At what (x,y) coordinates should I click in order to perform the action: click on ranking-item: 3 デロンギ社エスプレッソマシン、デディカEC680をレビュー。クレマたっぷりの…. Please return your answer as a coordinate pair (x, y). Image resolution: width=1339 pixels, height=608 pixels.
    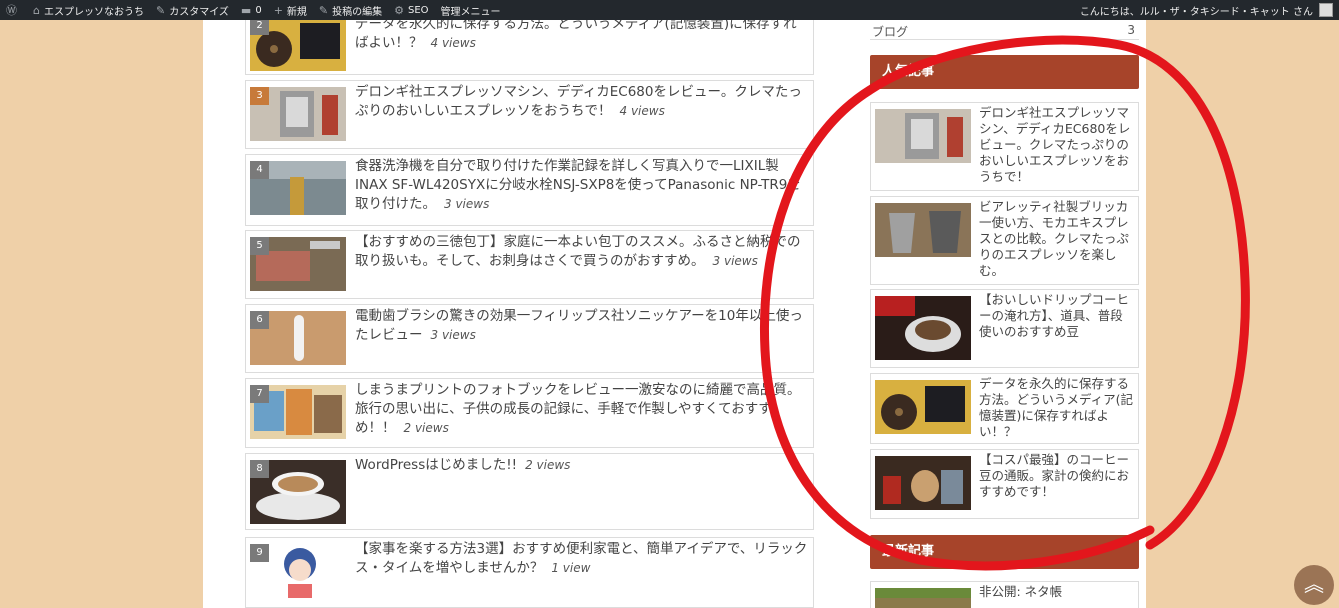
    Looking at the image, I should click on (529, 114).